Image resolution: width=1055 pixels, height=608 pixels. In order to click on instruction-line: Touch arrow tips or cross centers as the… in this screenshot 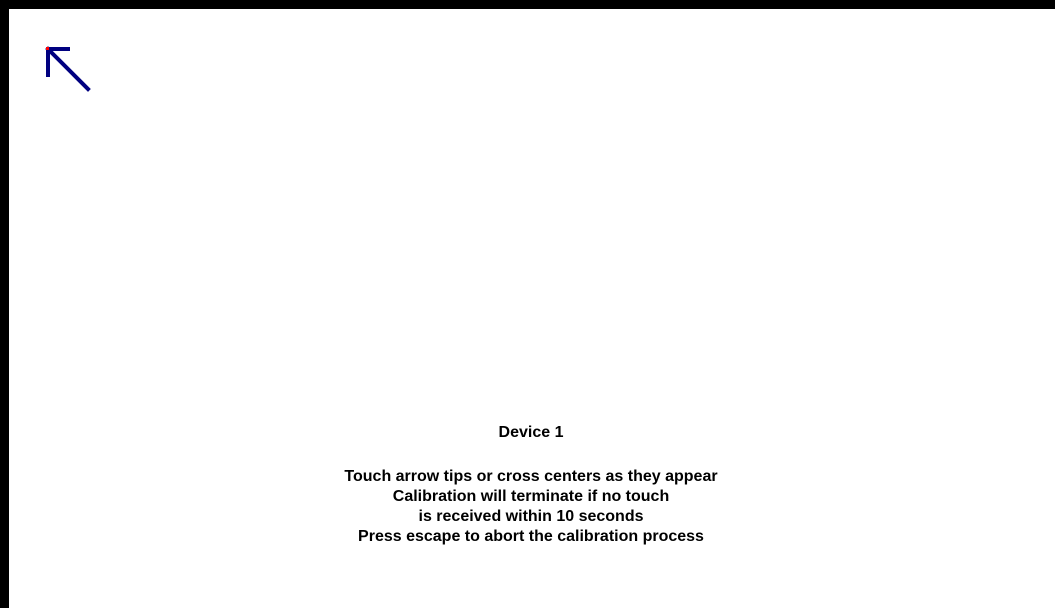, I will do `click(531, 476)`.